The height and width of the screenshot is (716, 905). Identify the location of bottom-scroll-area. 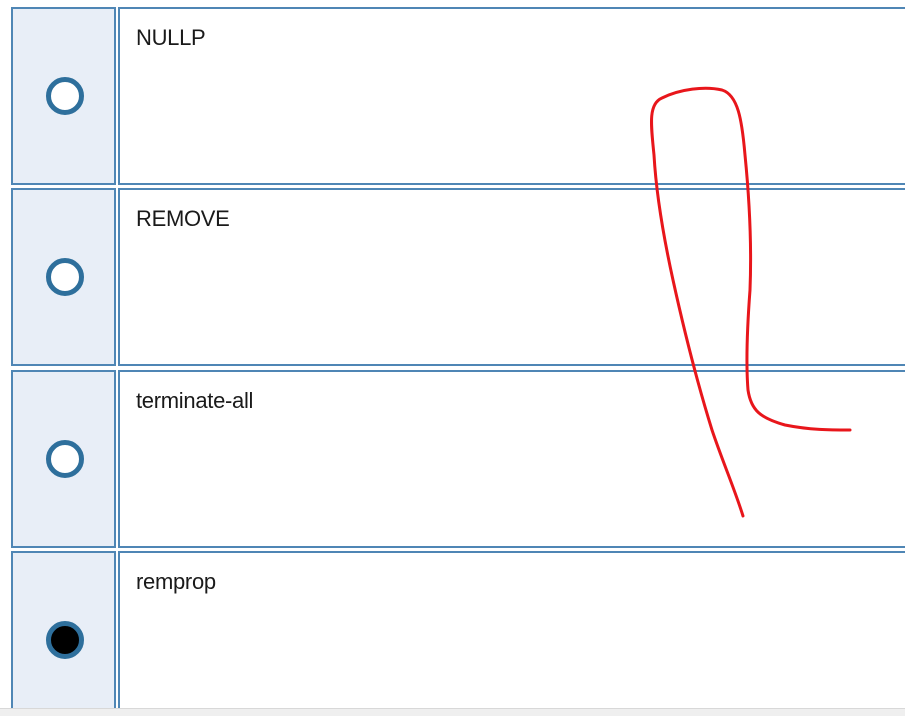
(452, 712).